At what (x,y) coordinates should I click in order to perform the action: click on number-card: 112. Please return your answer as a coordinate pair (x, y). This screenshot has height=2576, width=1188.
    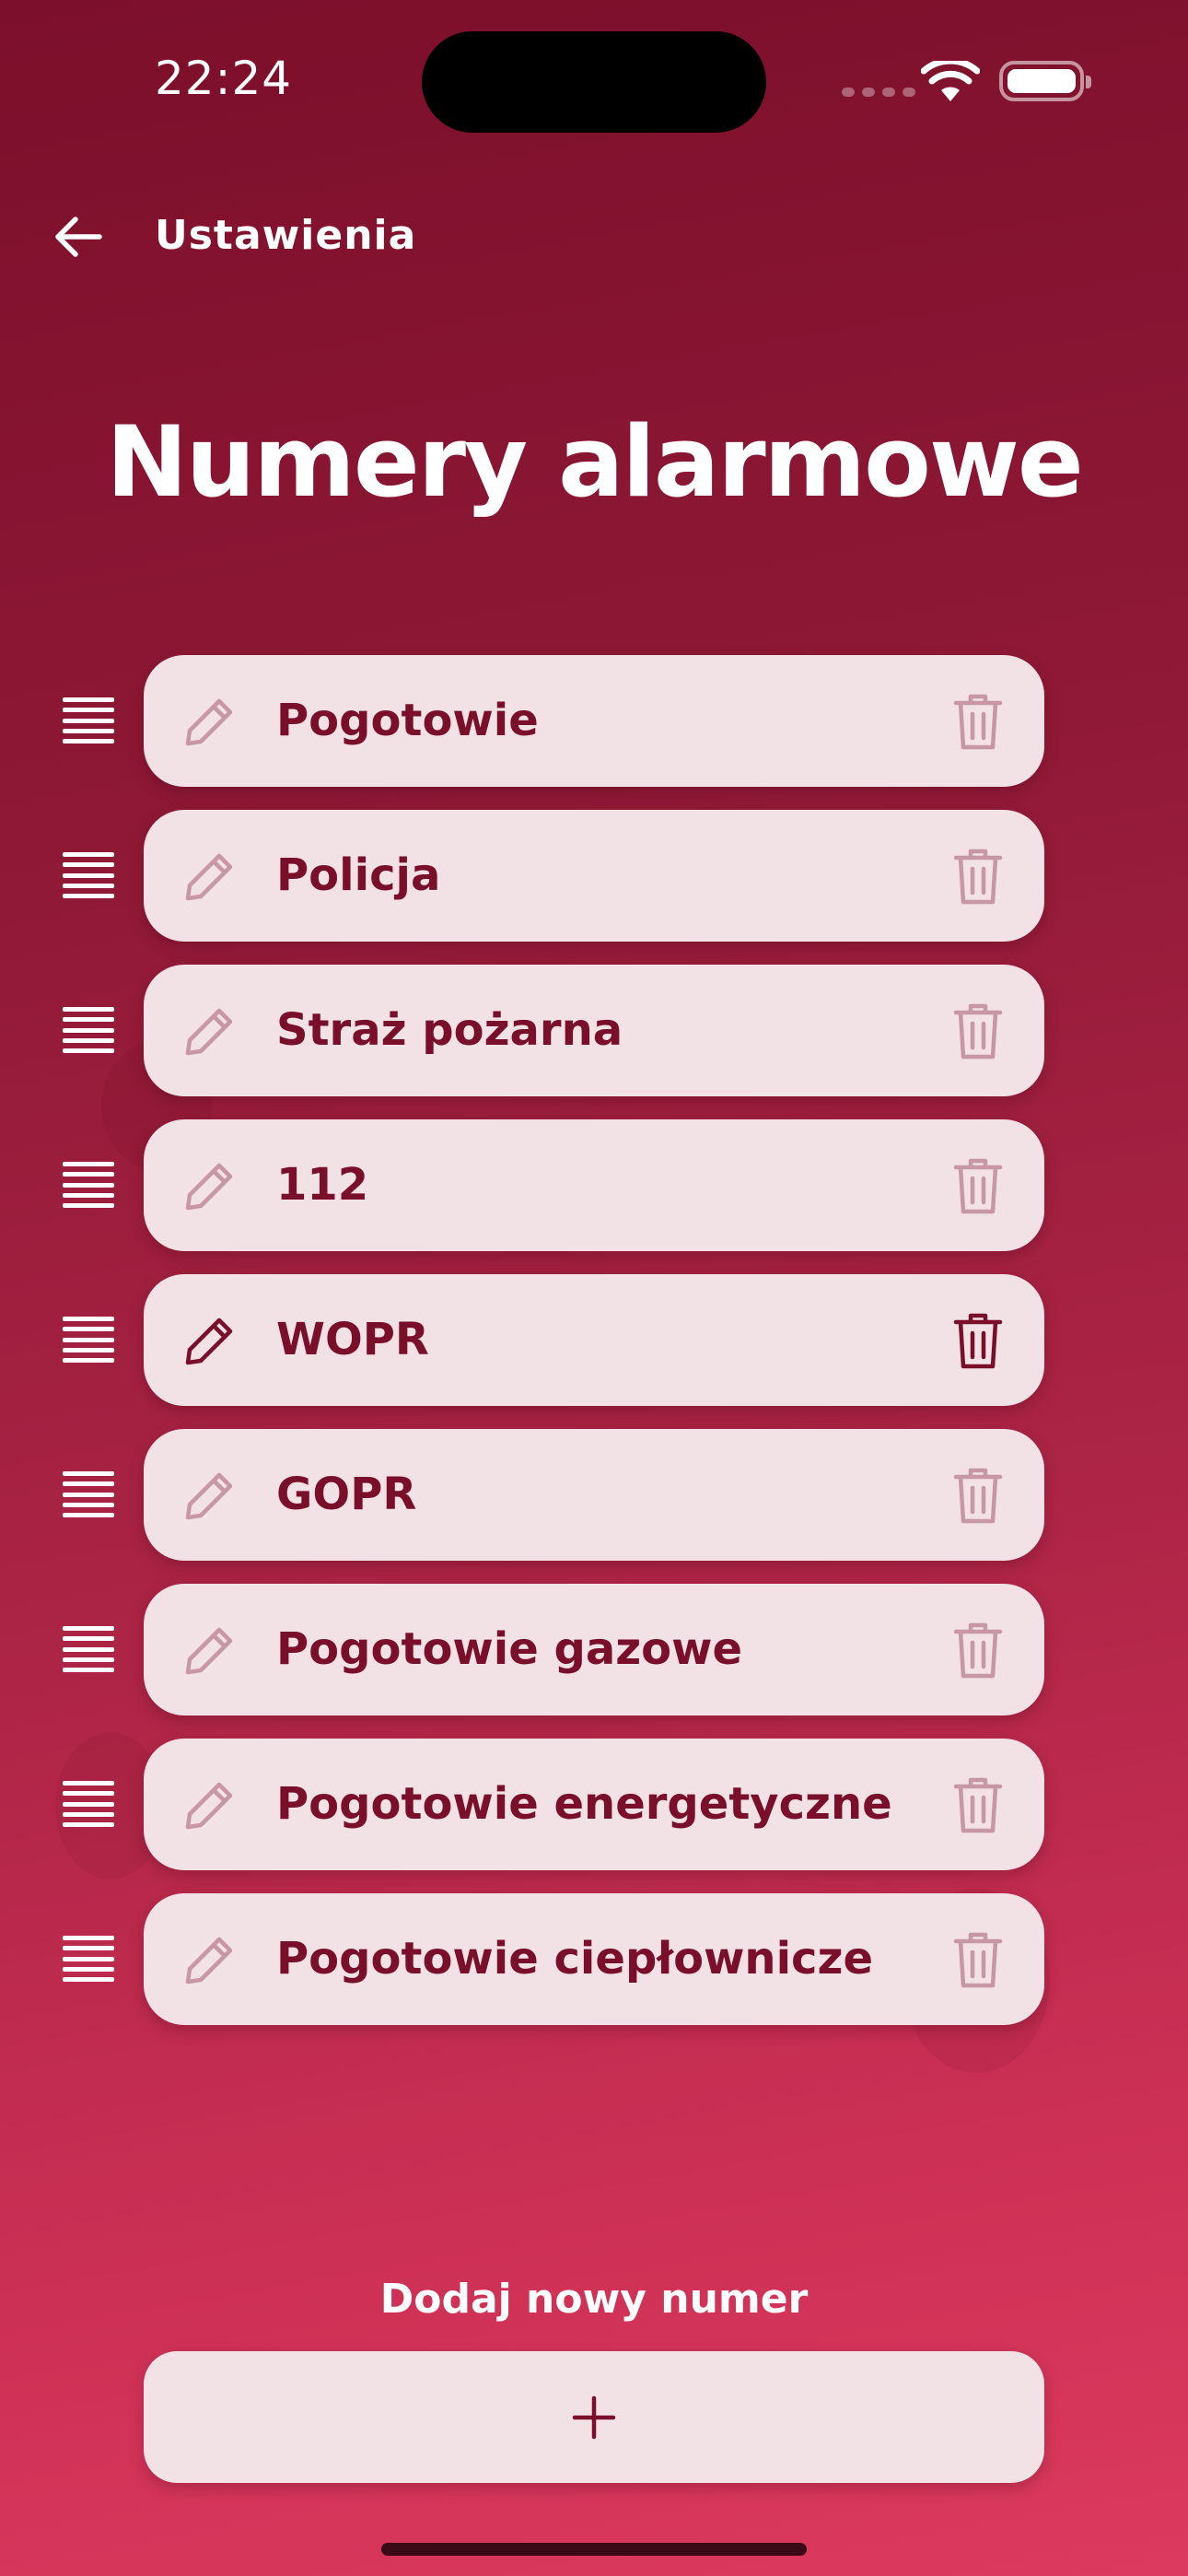
    Looking at the image, I should click on (594, 1185).